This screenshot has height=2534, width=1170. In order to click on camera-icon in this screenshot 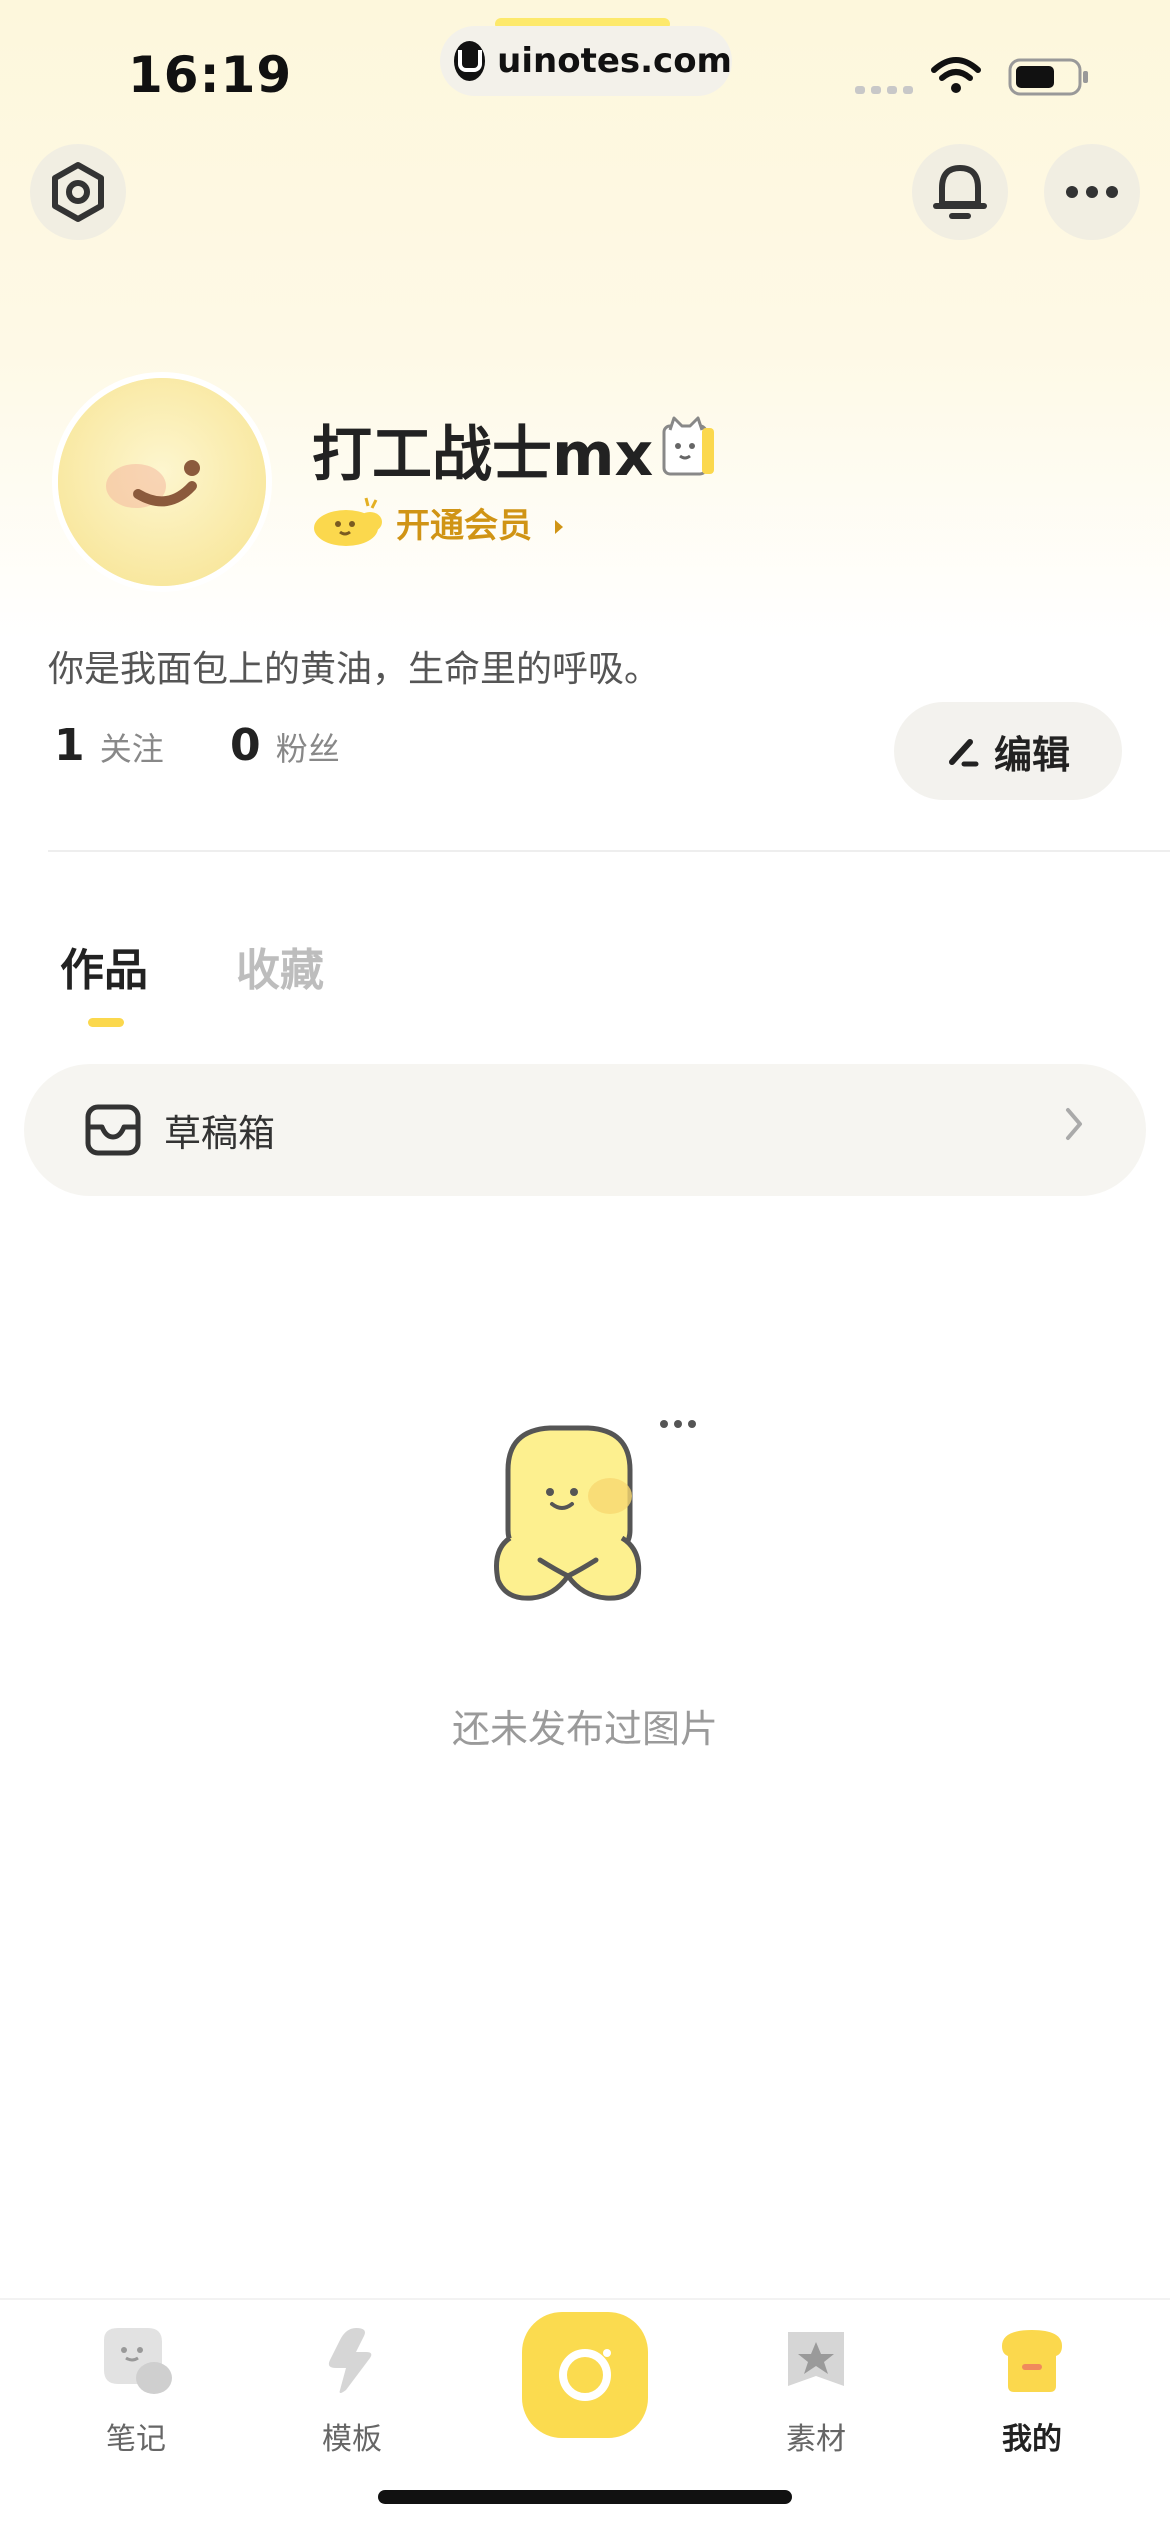, I will do `click(585, 2375)`.